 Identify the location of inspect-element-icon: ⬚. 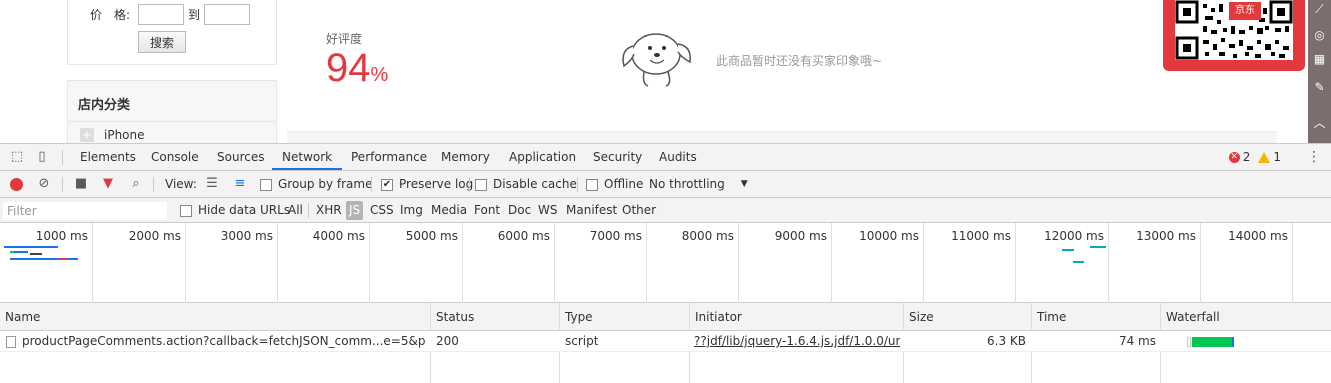
(17, 157).